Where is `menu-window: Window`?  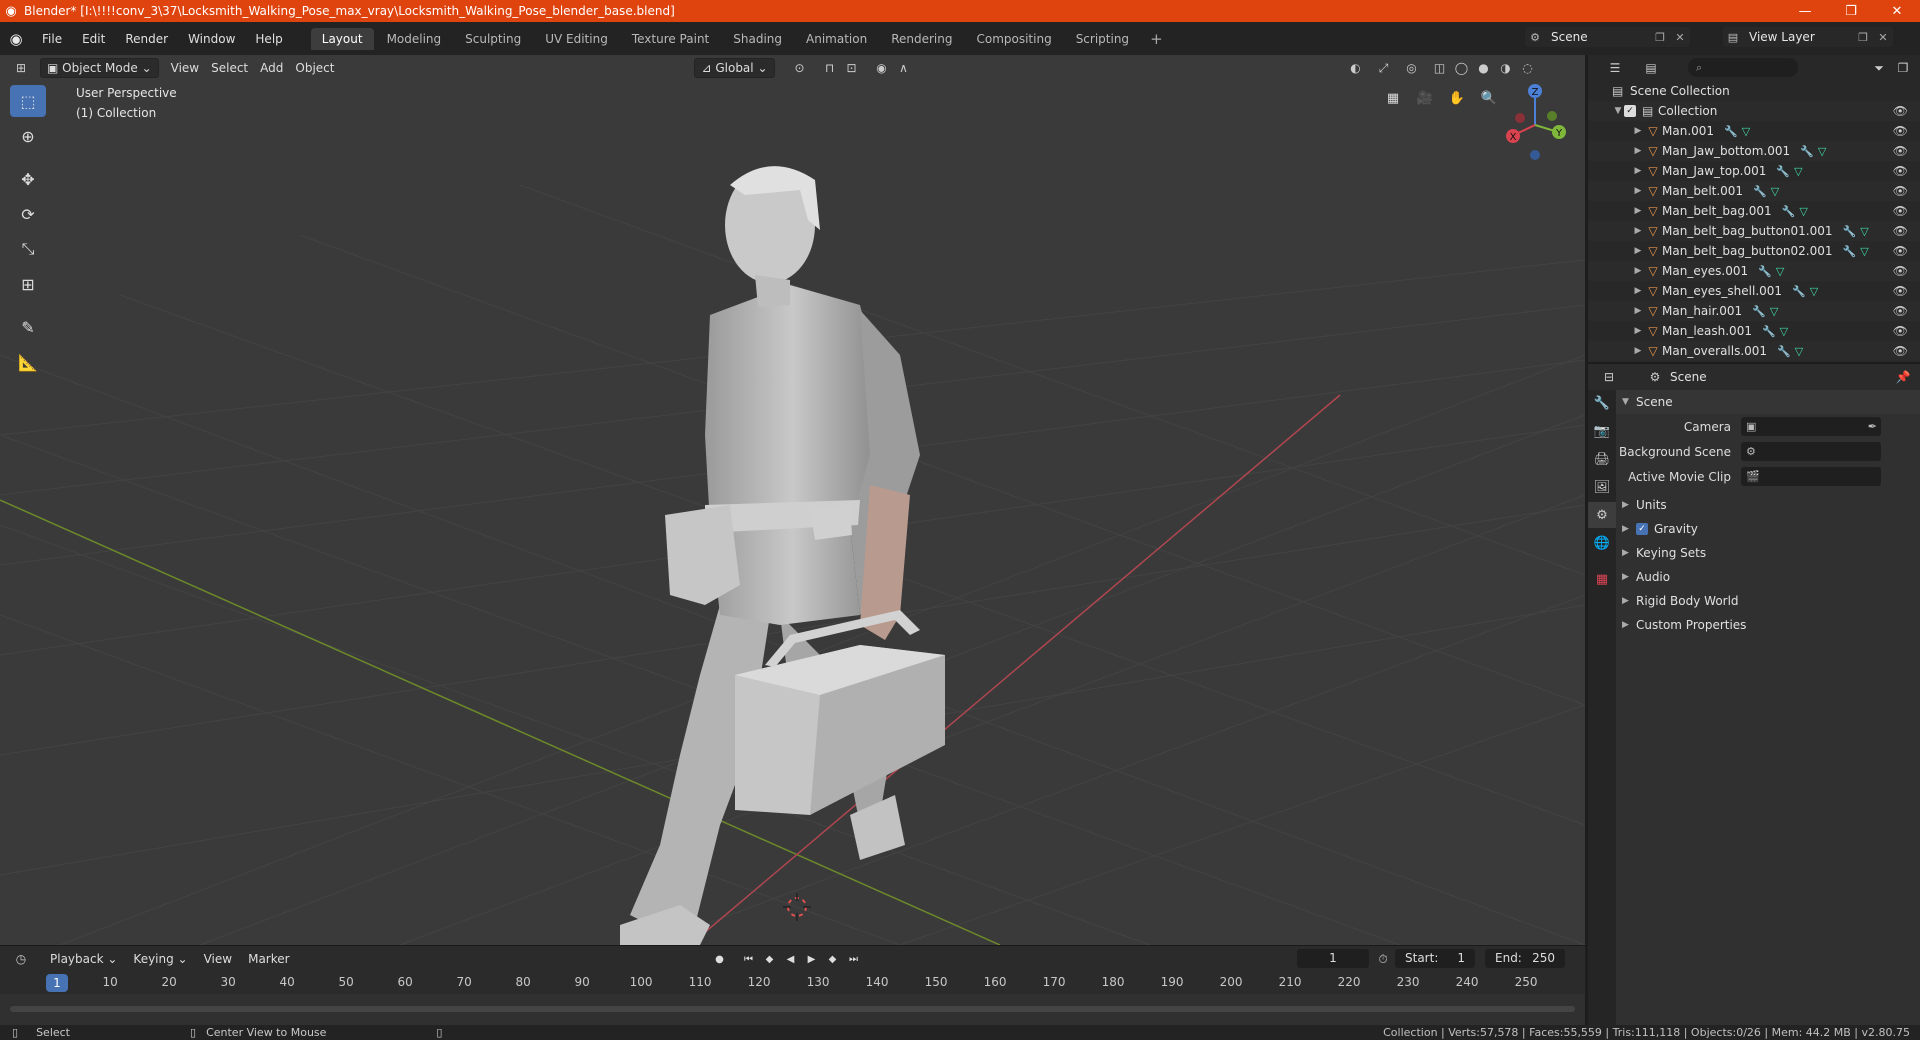 menu-window: Window is located at coordinates (211, 38).